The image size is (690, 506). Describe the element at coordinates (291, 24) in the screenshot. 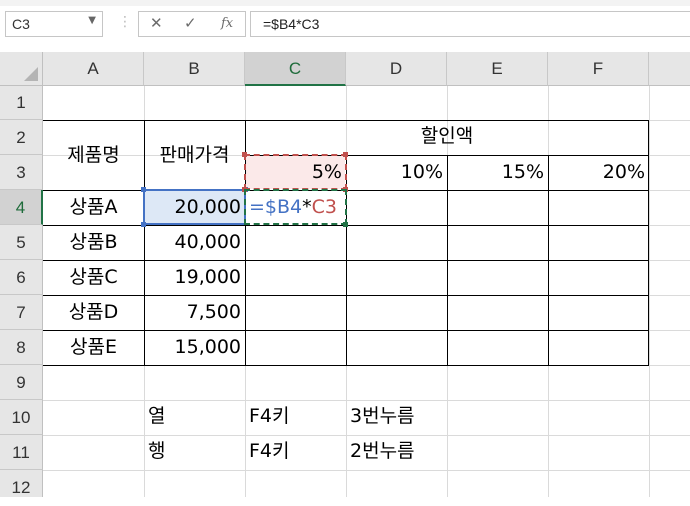

I see `formula-text: =$B4*C3` at that location.